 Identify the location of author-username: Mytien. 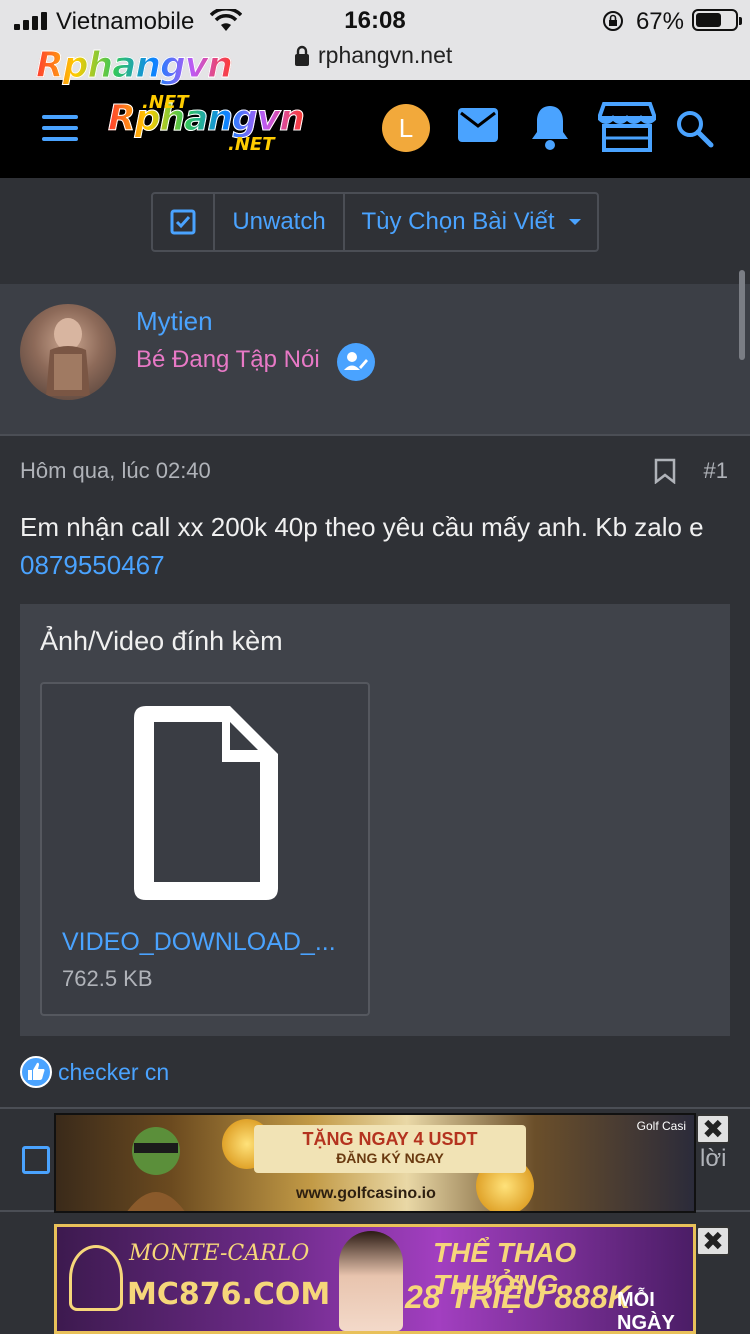
(174, 321).